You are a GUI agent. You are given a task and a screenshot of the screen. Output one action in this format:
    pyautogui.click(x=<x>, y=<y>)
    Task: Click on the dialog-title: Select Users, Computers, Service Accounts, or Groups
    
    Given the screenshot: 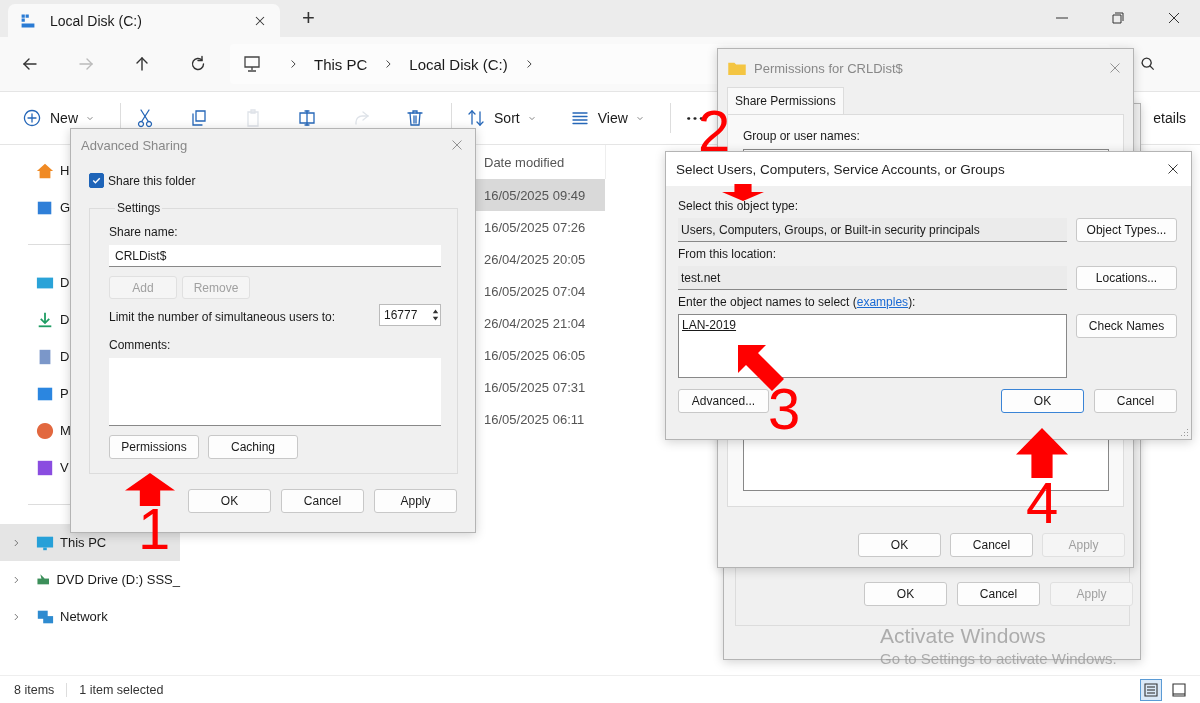 What is the action you would take?
    pyautogui.click(x=840, y=169)
    